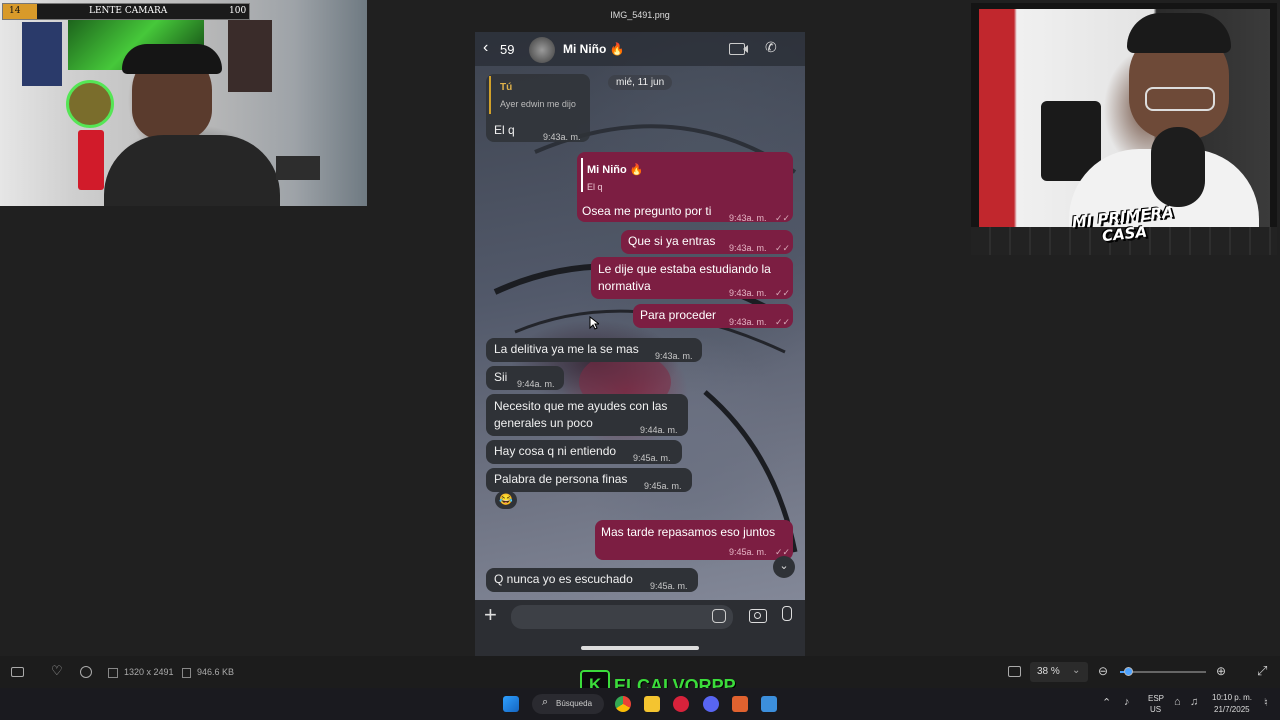 The height and width of the screenshot is (720, 1280). Describe the element at coordinates (216, 672) in the screenshot. I see `image-filesize: 946.6 KB` at that location.